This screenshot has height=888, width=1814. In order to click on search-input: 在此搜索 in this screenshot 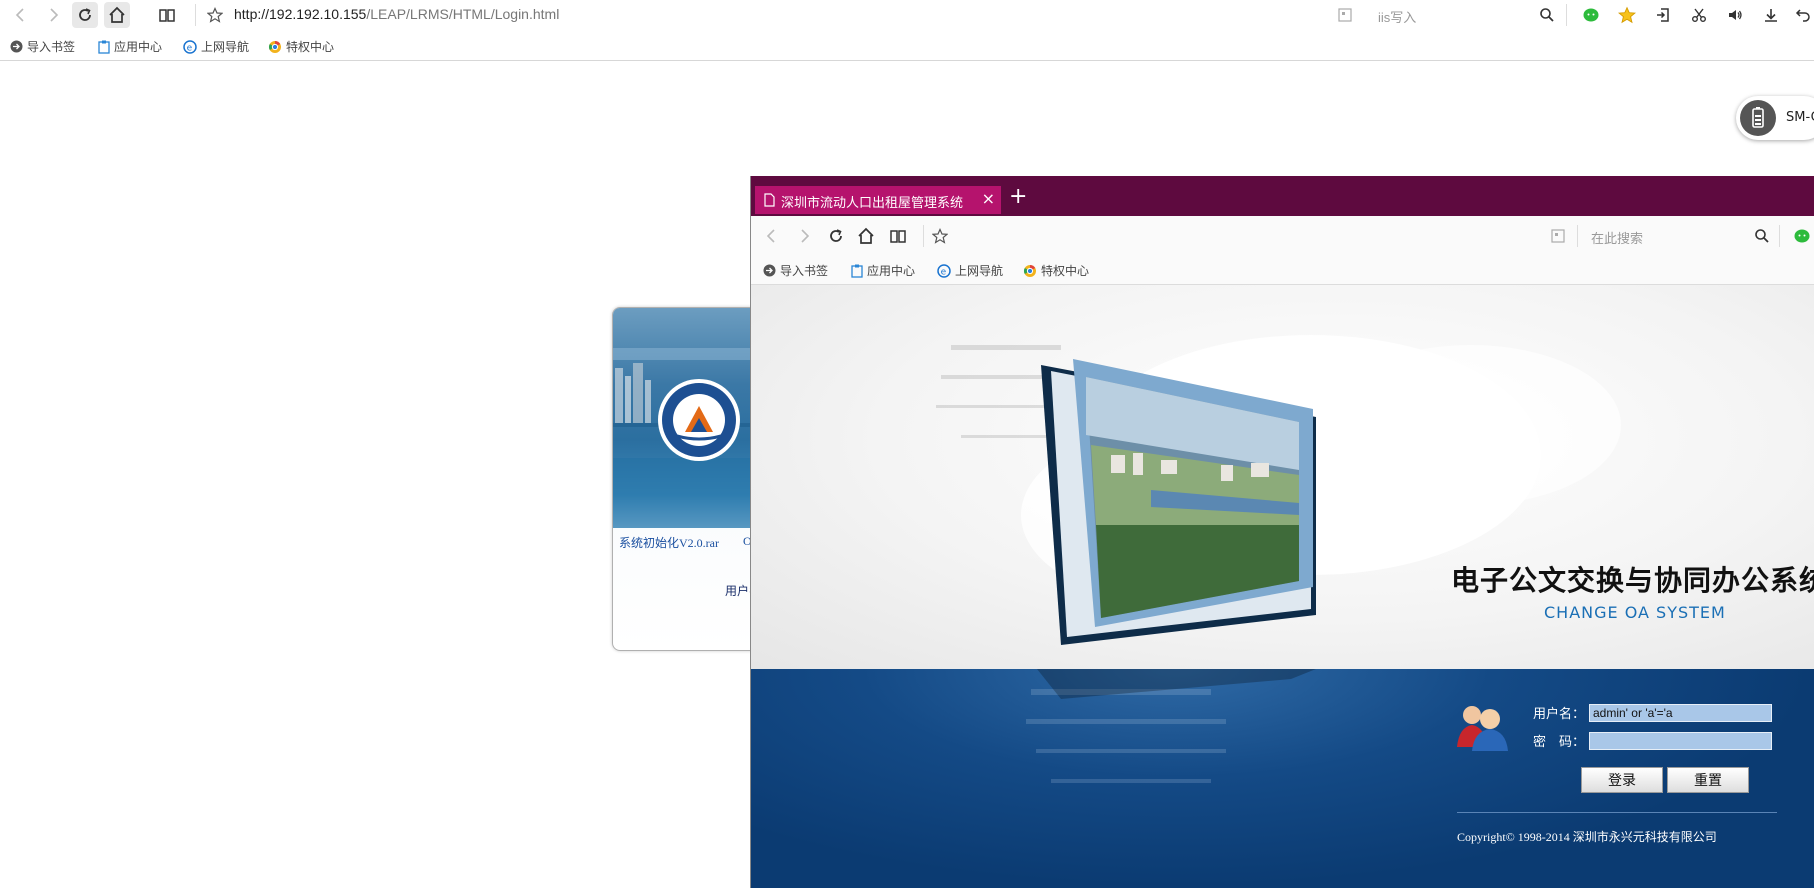, I will do `click(1617, 237)`.